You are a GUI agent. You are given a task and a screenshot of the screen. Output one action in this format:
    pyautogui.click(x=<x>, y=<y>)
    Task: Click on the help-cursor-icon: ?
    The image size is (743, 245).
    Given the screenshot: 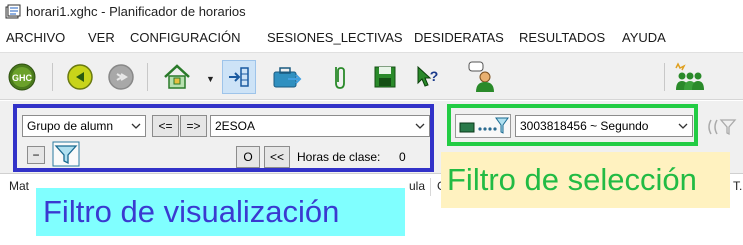 What is the action you would take?
    pyautogui.click(x=428, y=76)
    